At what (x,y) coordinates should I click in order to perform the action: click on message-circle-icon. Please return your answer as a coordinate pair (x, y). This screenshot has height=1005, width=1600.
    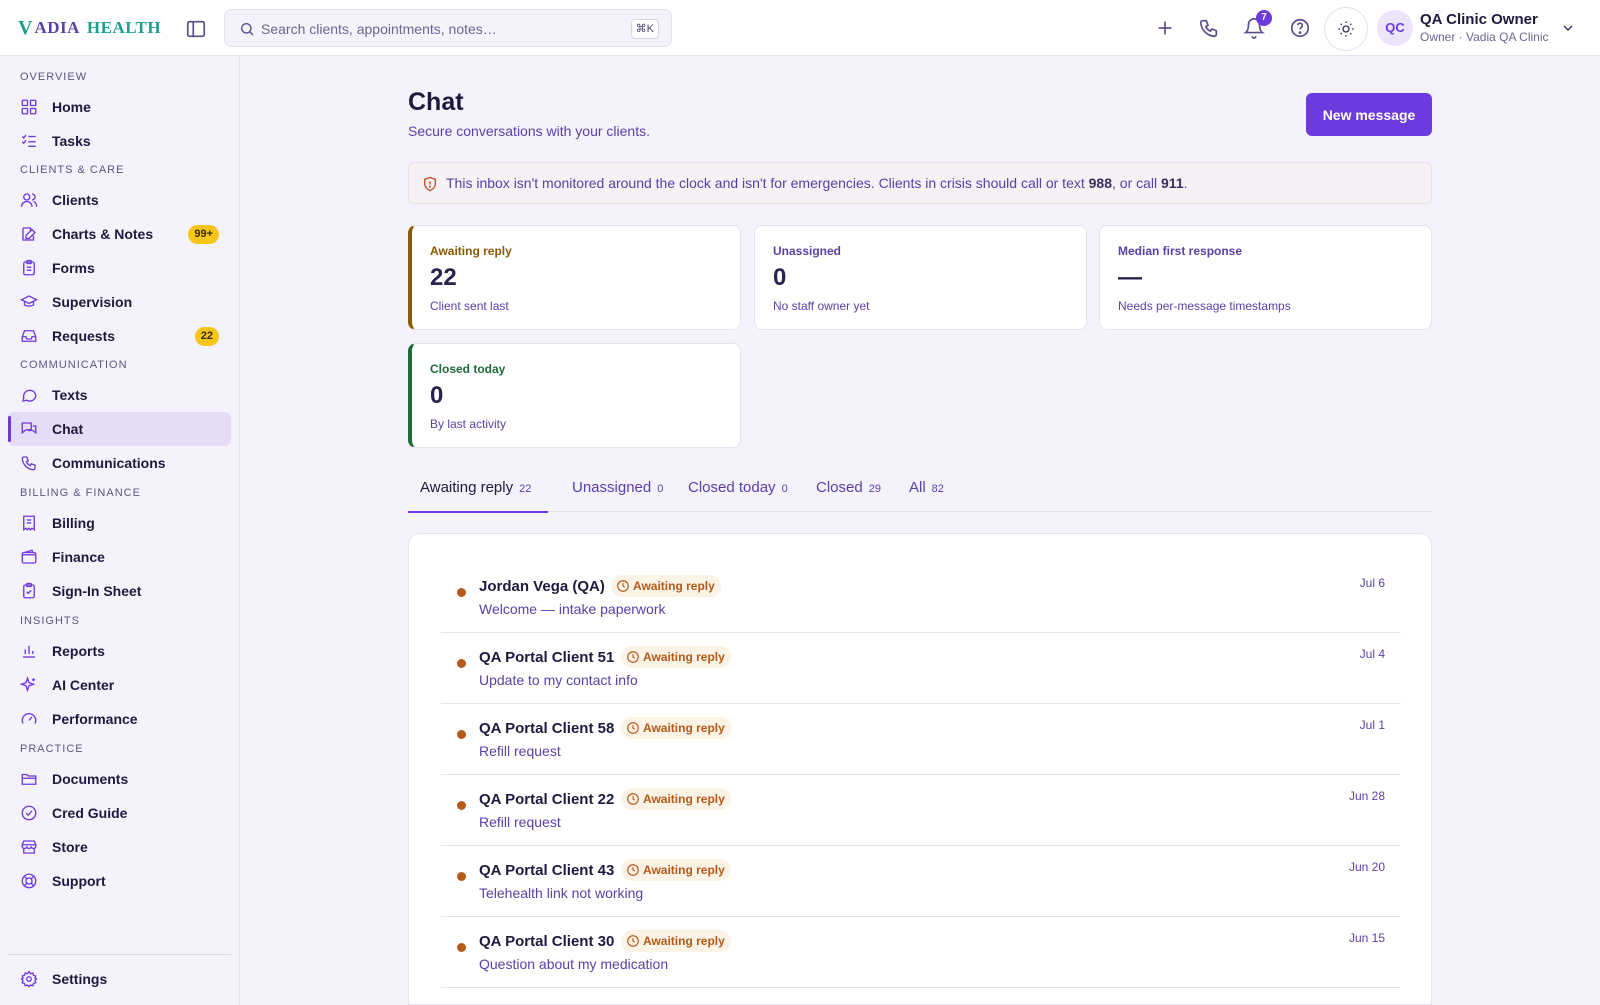
    Looking at the image, I should click on (29, 395).